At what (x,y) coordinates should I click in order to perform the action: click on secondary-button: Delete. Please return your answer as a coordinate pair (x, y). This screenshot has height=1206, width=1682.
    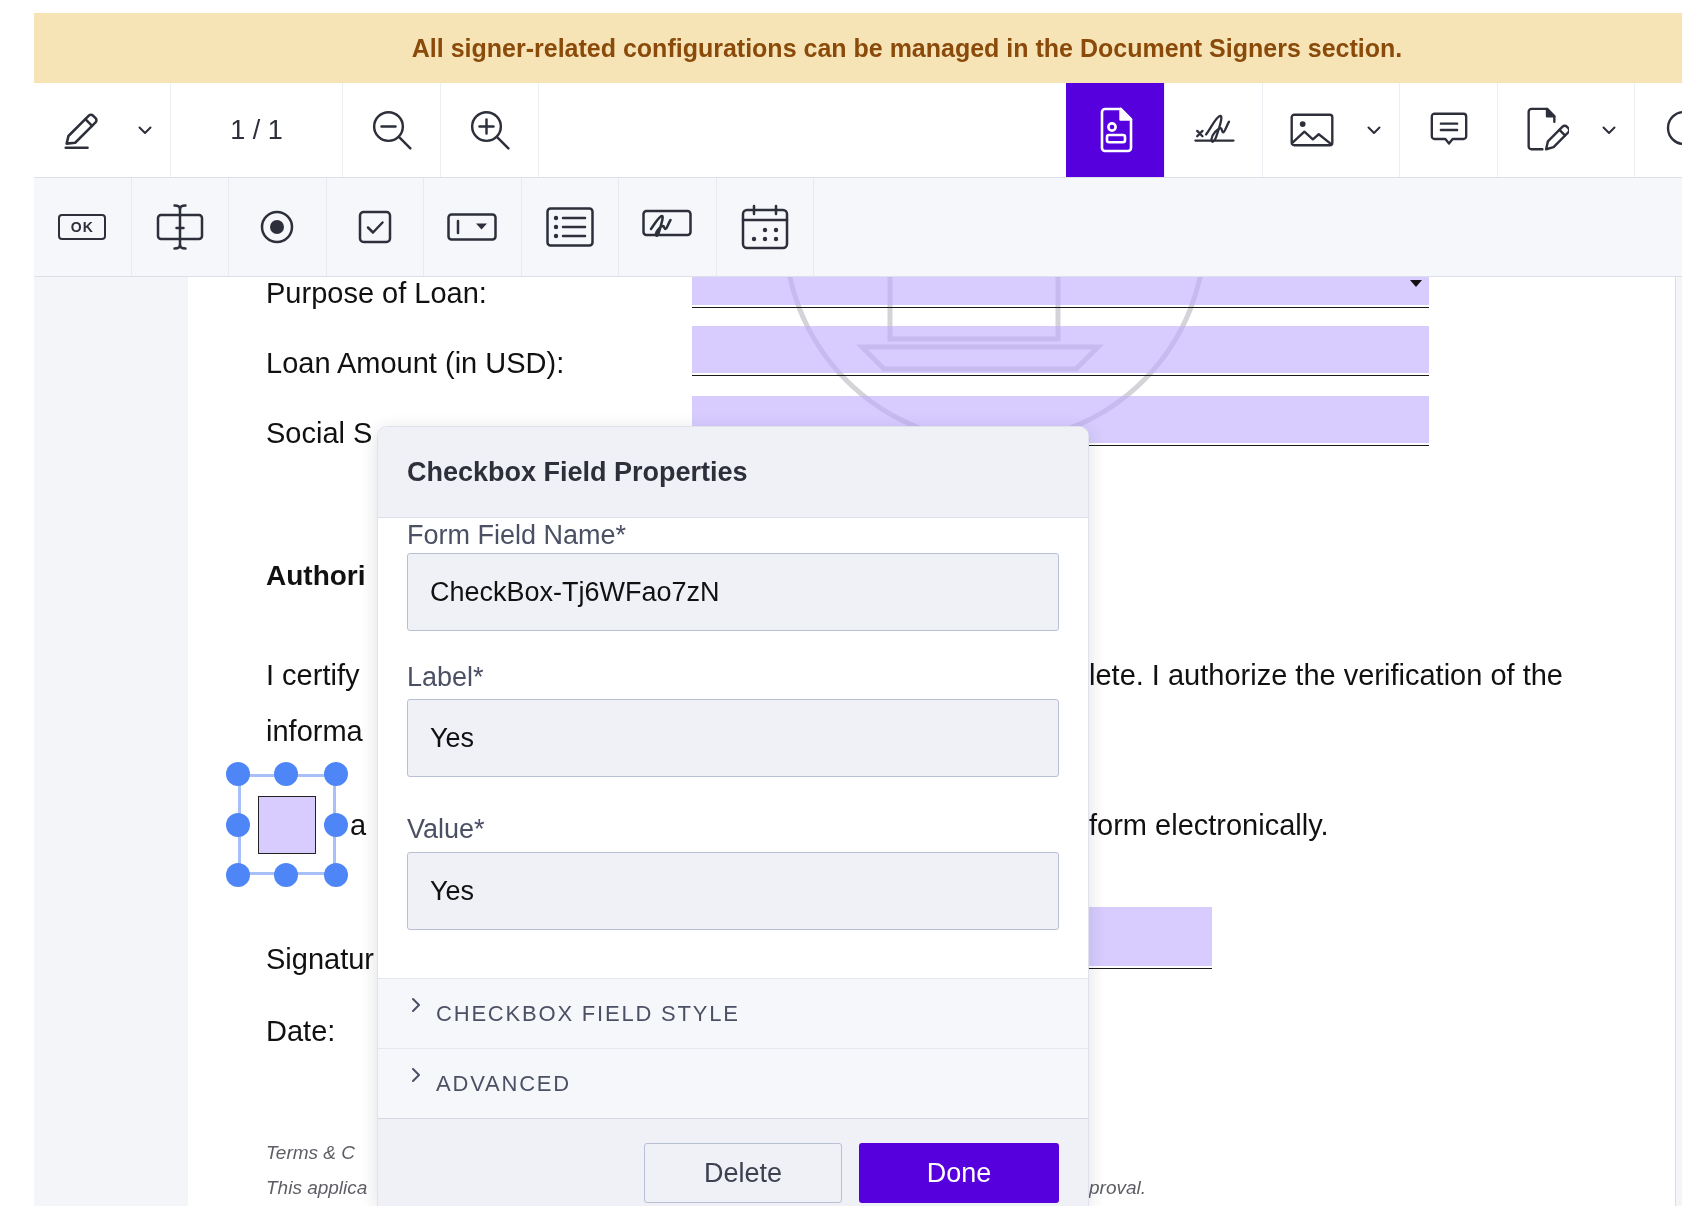
    Looking at the image, I should click on (743, 1173).